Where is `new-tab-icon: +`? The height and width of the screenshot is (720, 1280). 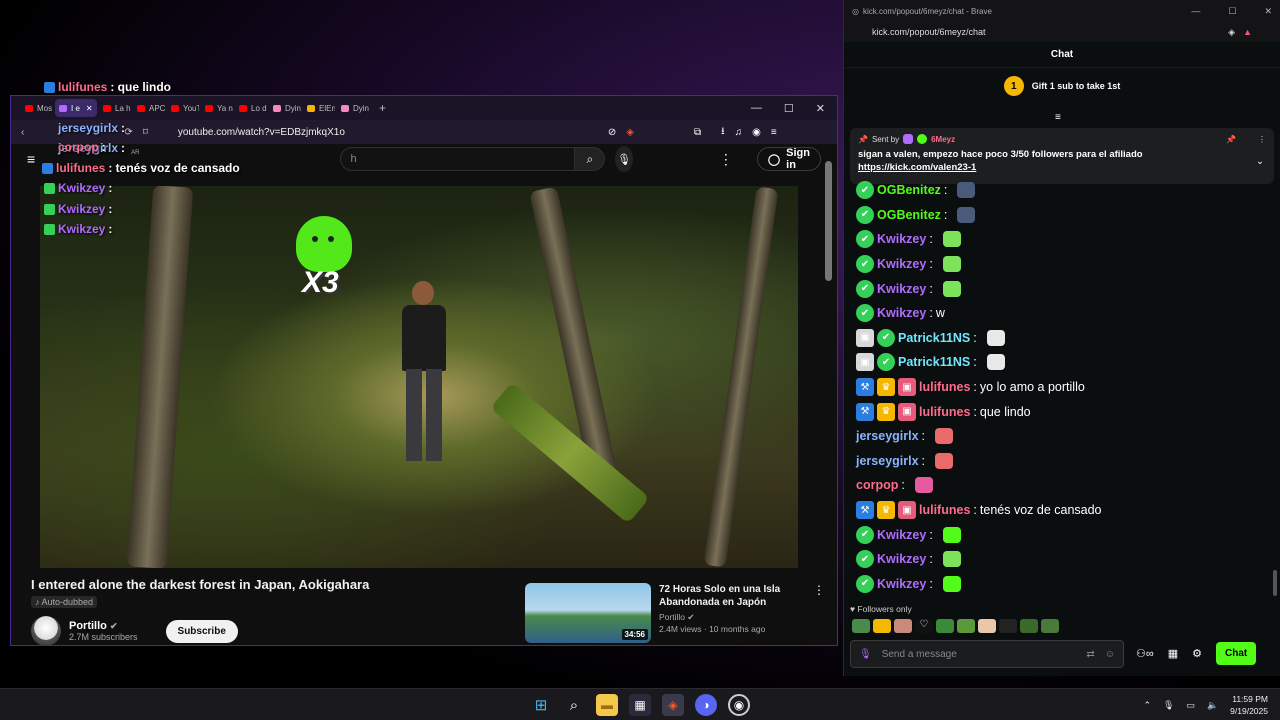
new-tab-icon: + is located at coordinates (382, 108).